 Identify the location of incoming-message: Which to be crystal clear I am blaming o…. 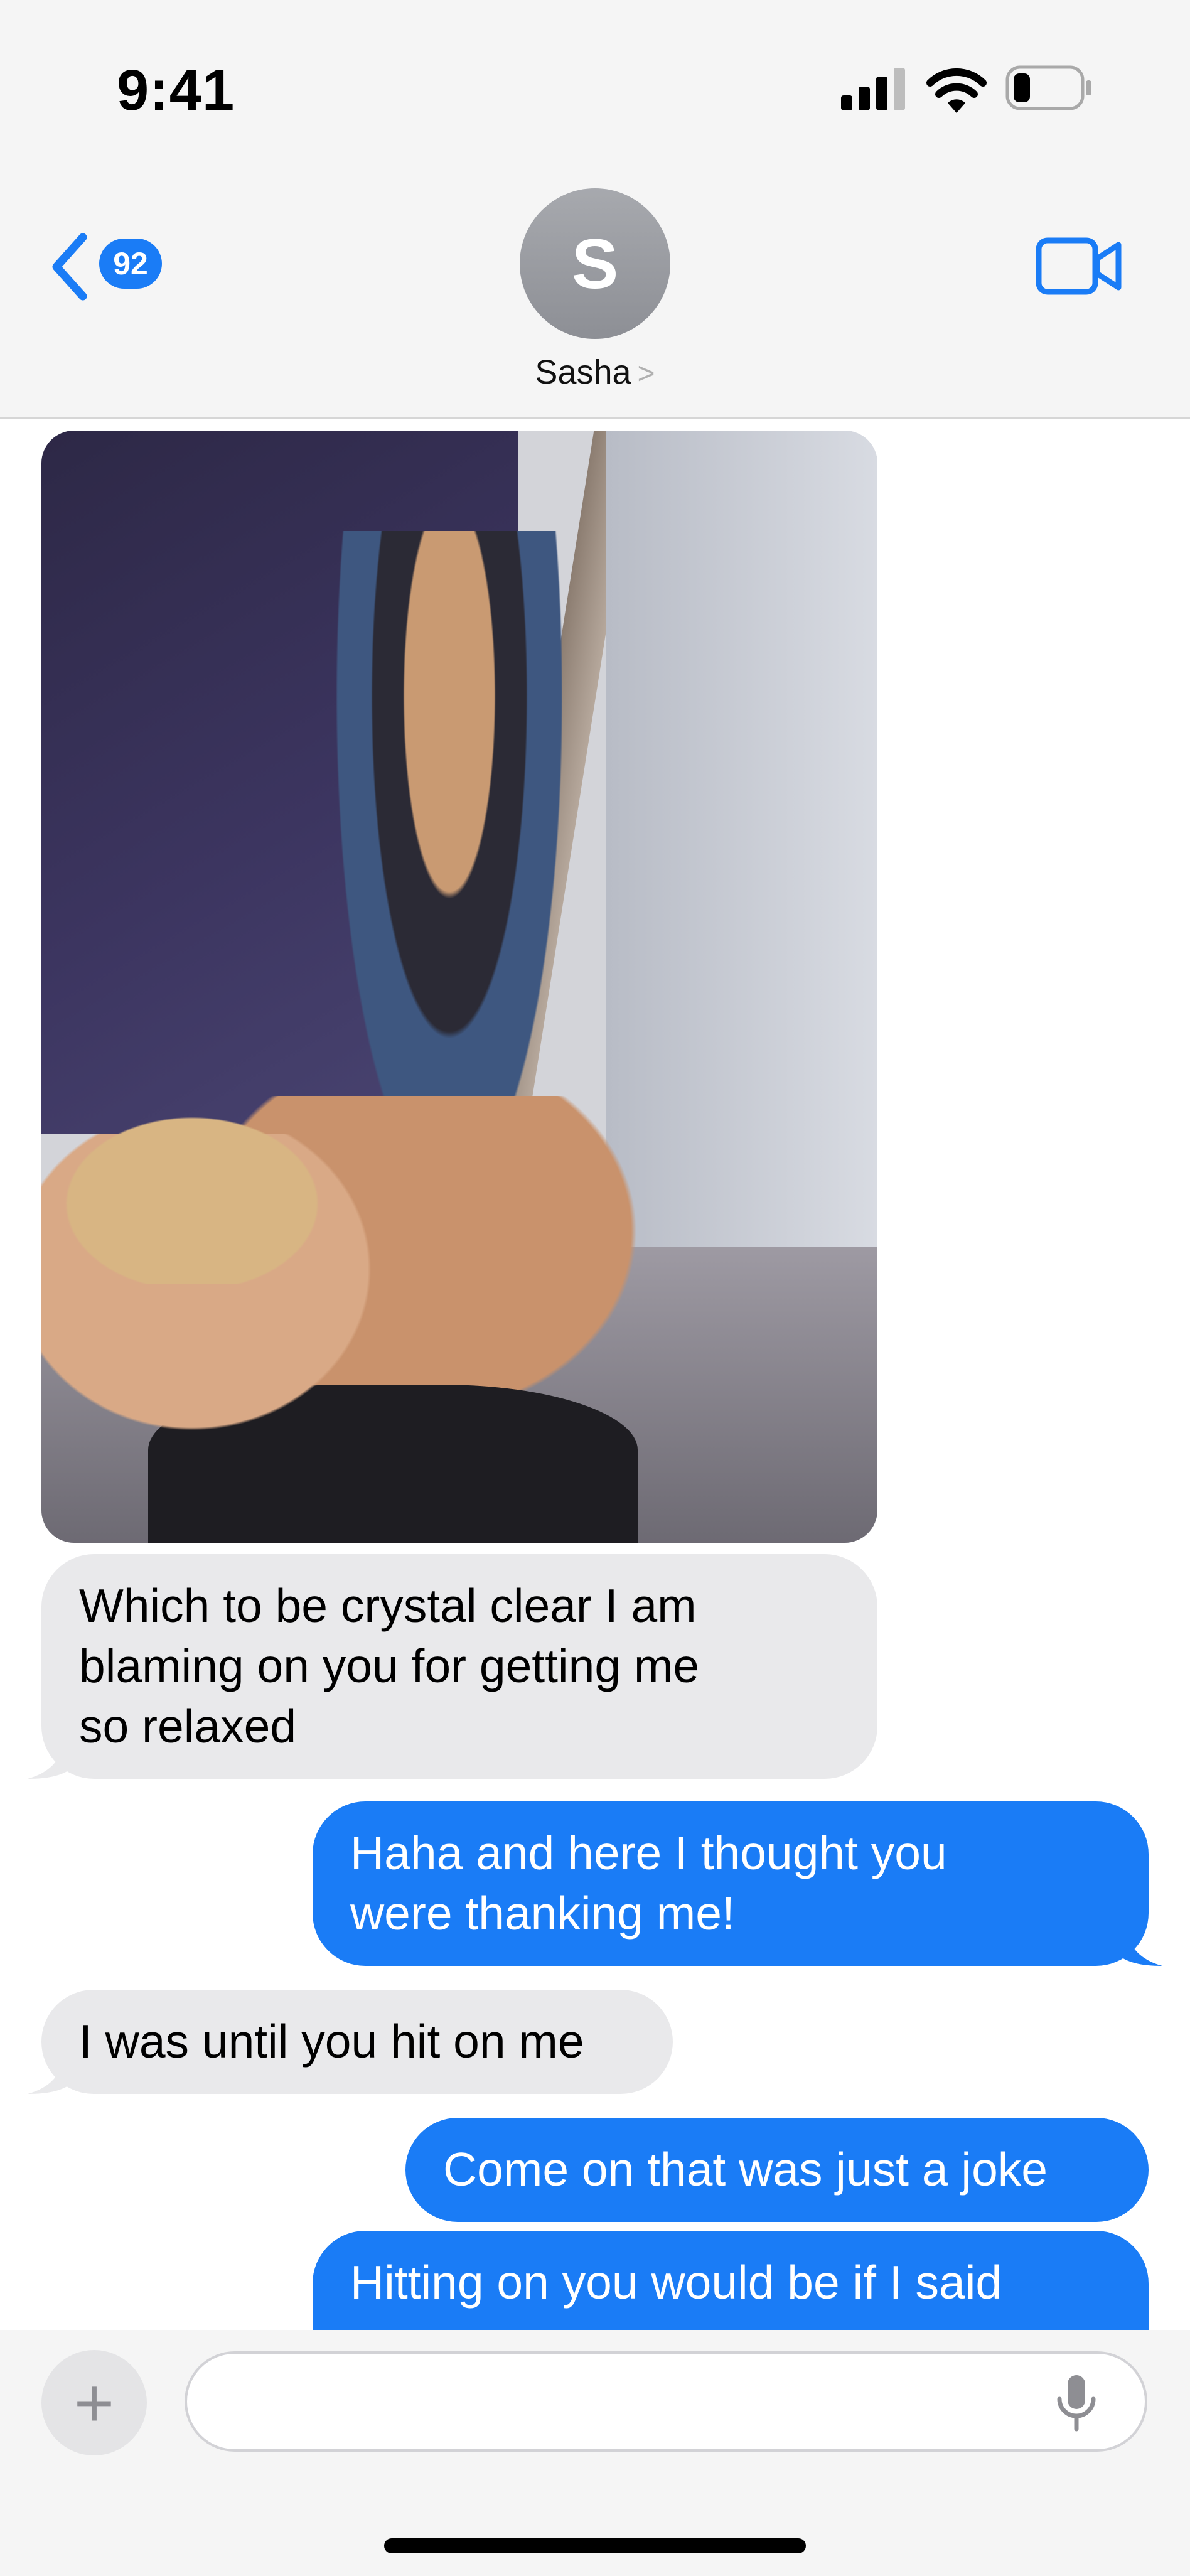
(459, 1666).